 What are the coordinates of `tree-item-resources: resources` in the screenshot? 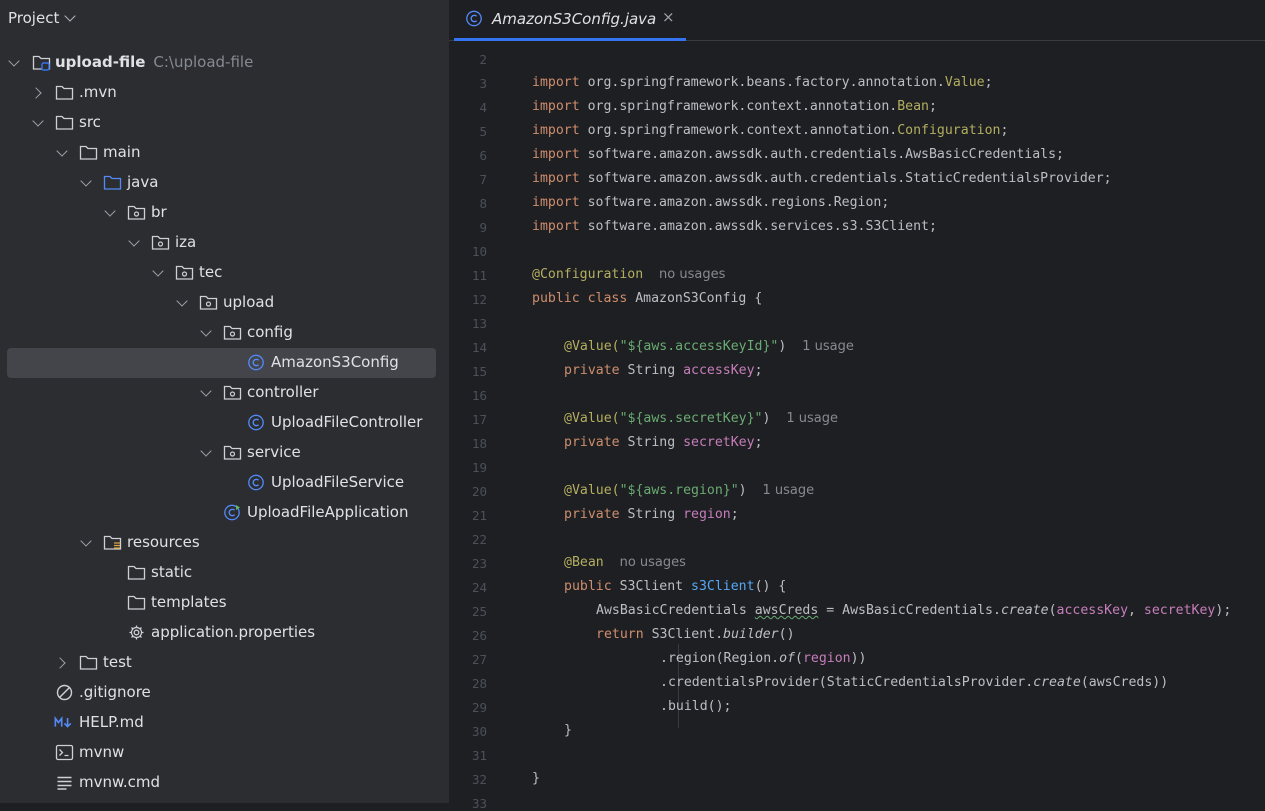 It's located at (224, 543).